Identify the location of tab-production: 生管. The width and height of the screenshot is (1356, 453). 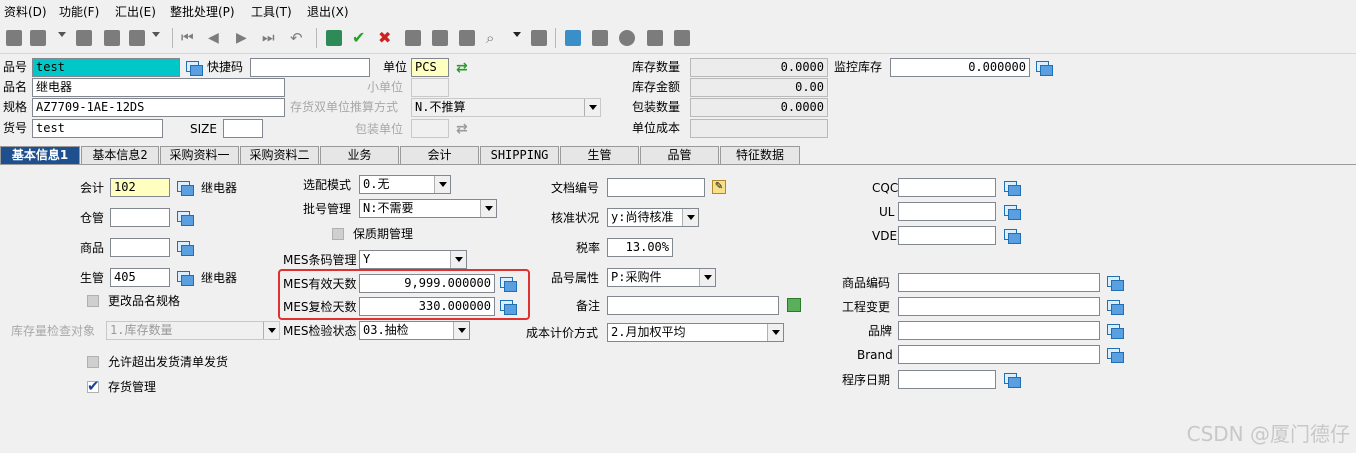
(599, 155).